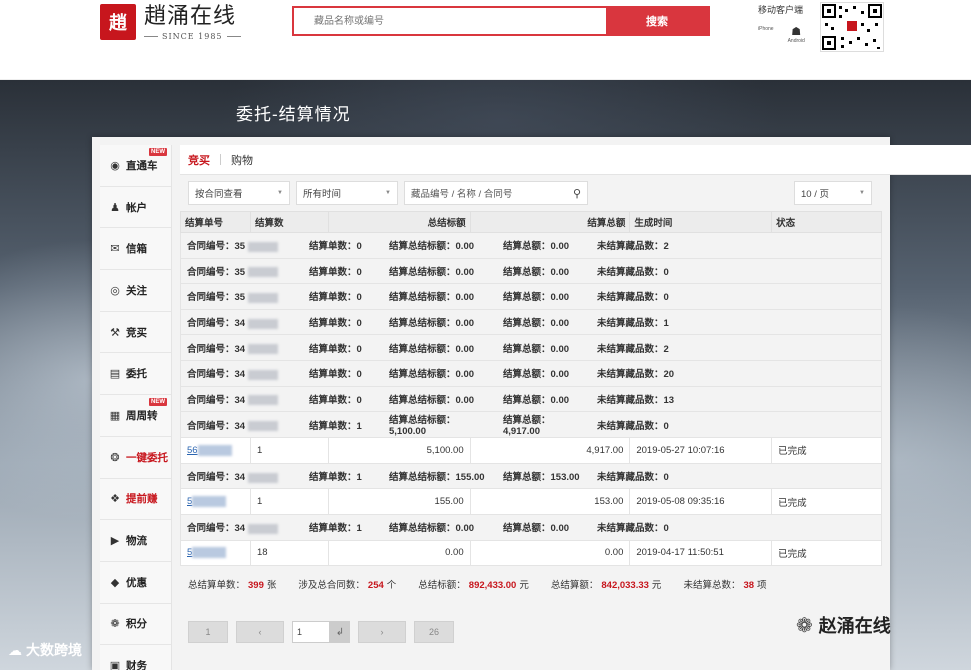 The image size is (971, 670). Describe the element at coordinates (135, 541) in the screenshot. I see `sidebar-item-logistics: ▶ 物流` at that location.